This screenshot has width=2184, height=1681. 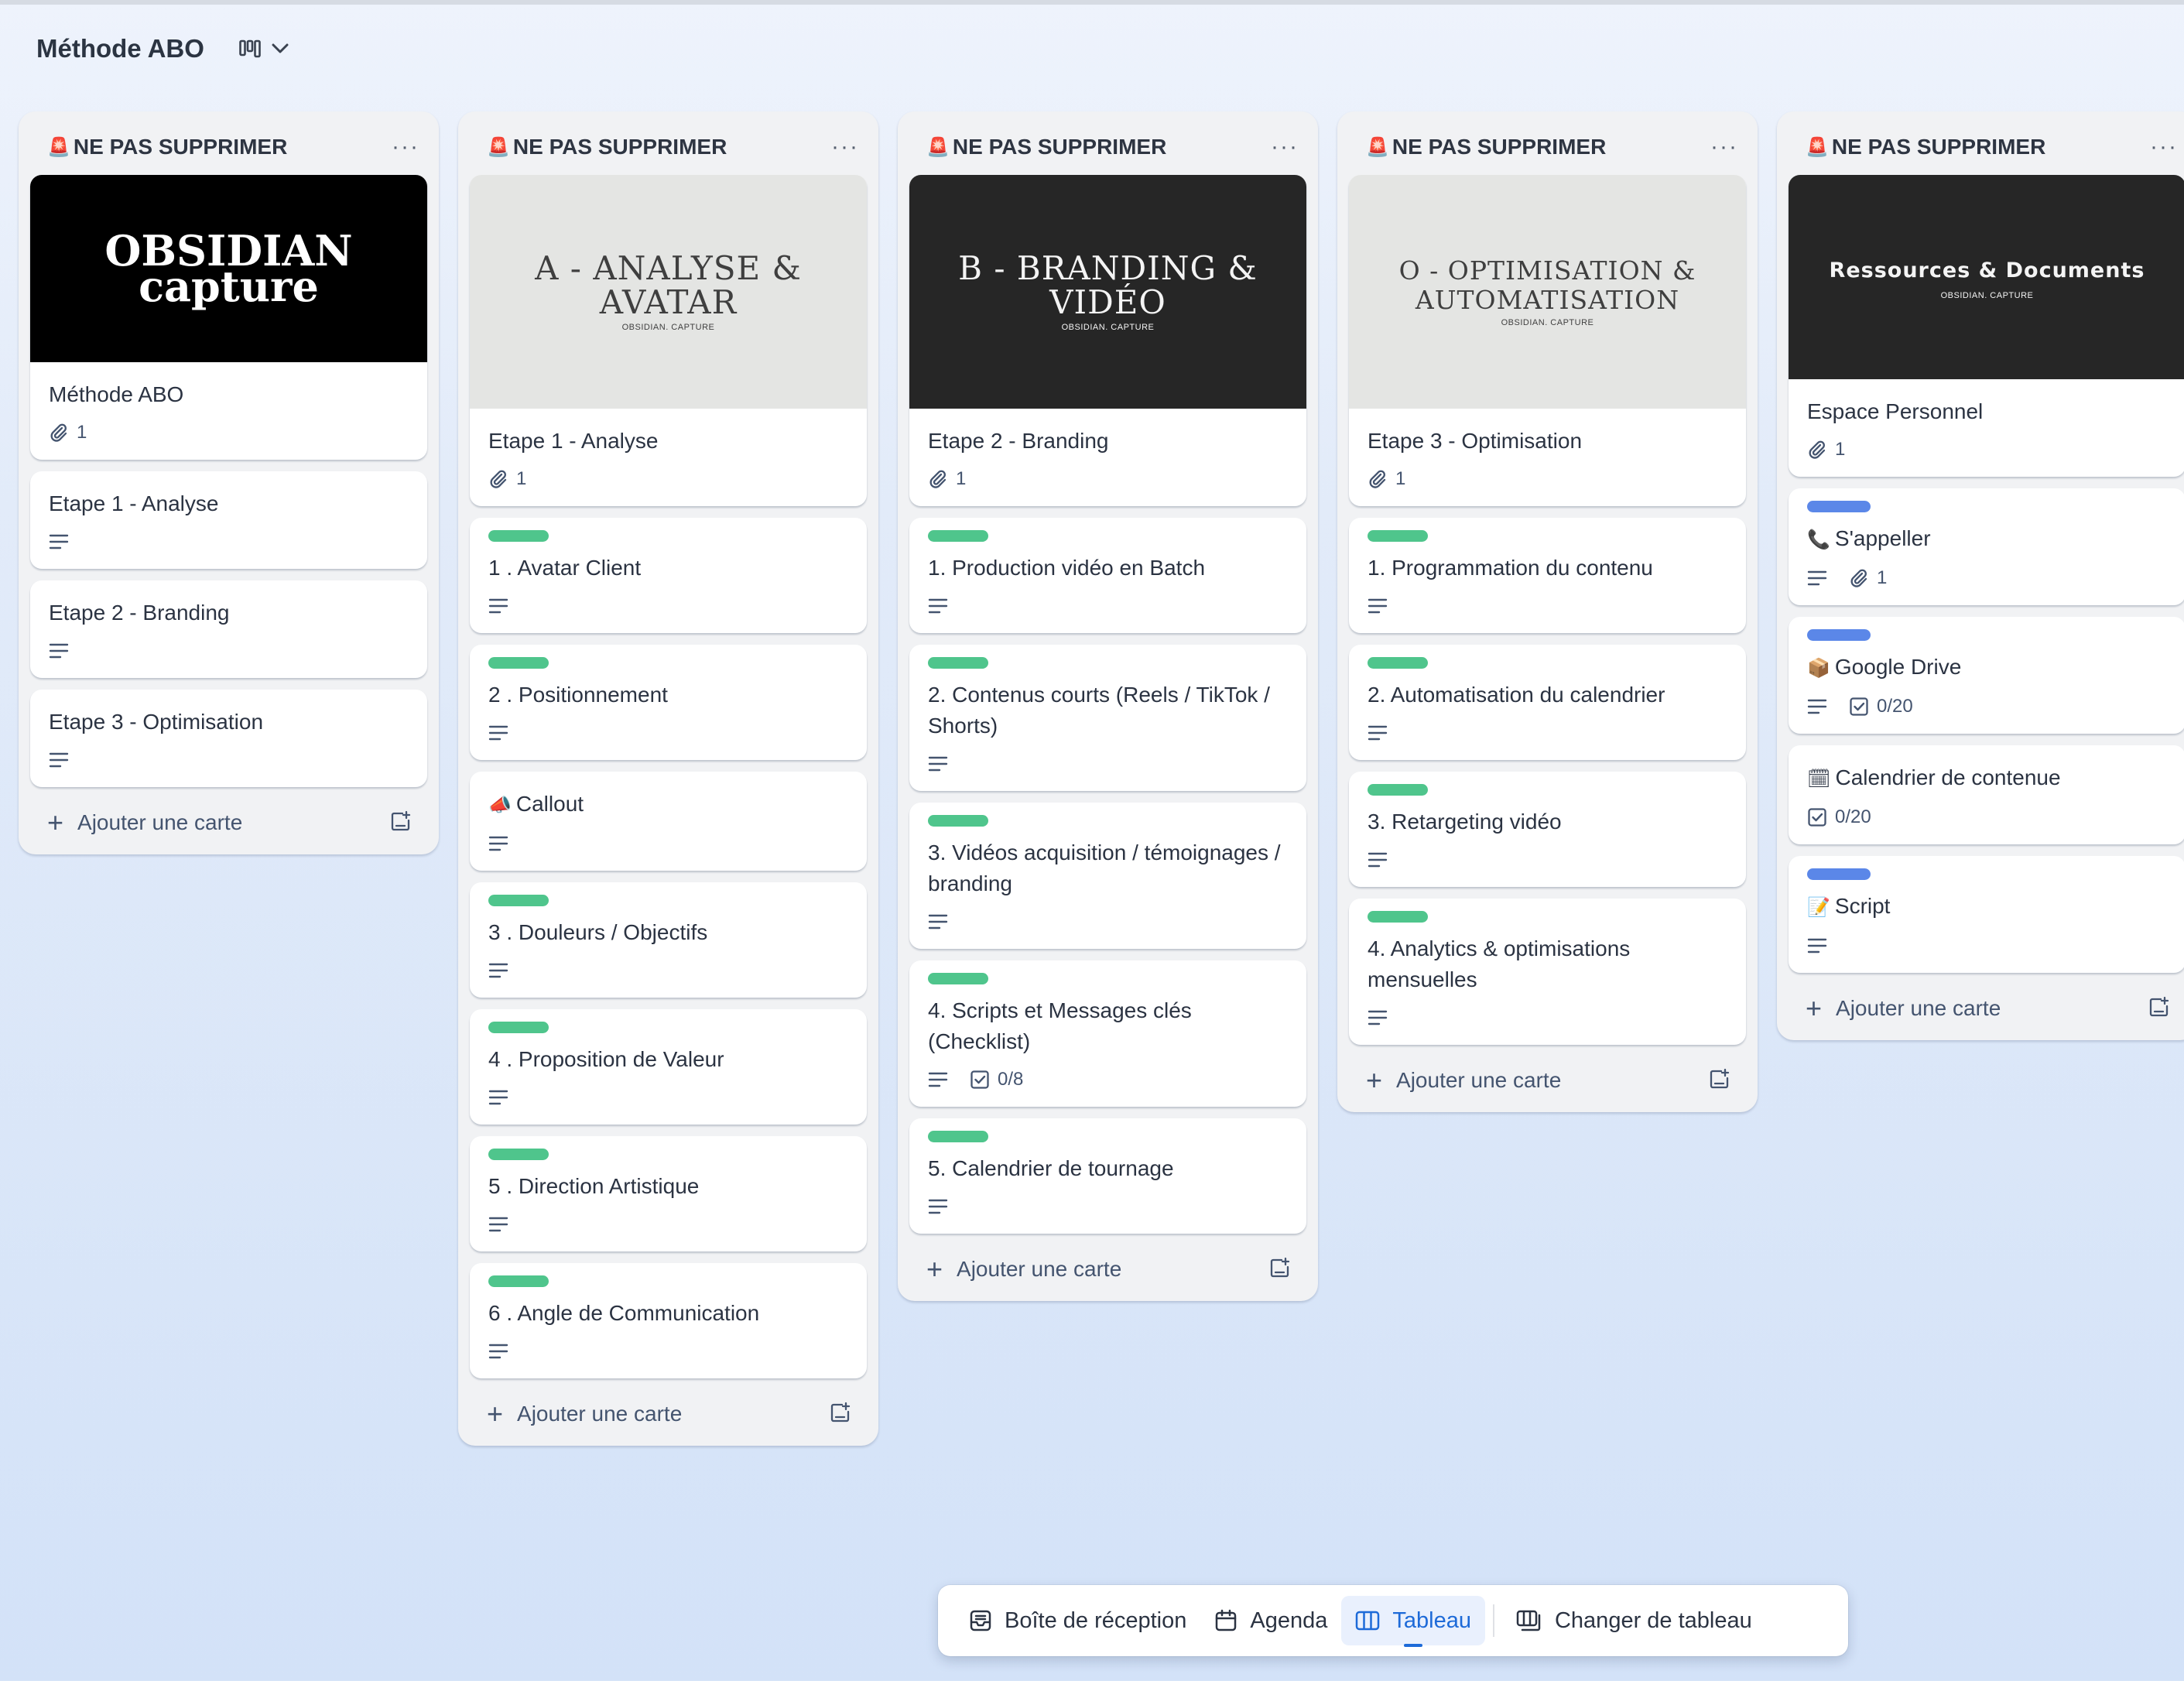 What do you see at coordinates (1987, 412) in the screenshot?
I see `card-title: Espace Personnel` at bounding box center [1987, 412].